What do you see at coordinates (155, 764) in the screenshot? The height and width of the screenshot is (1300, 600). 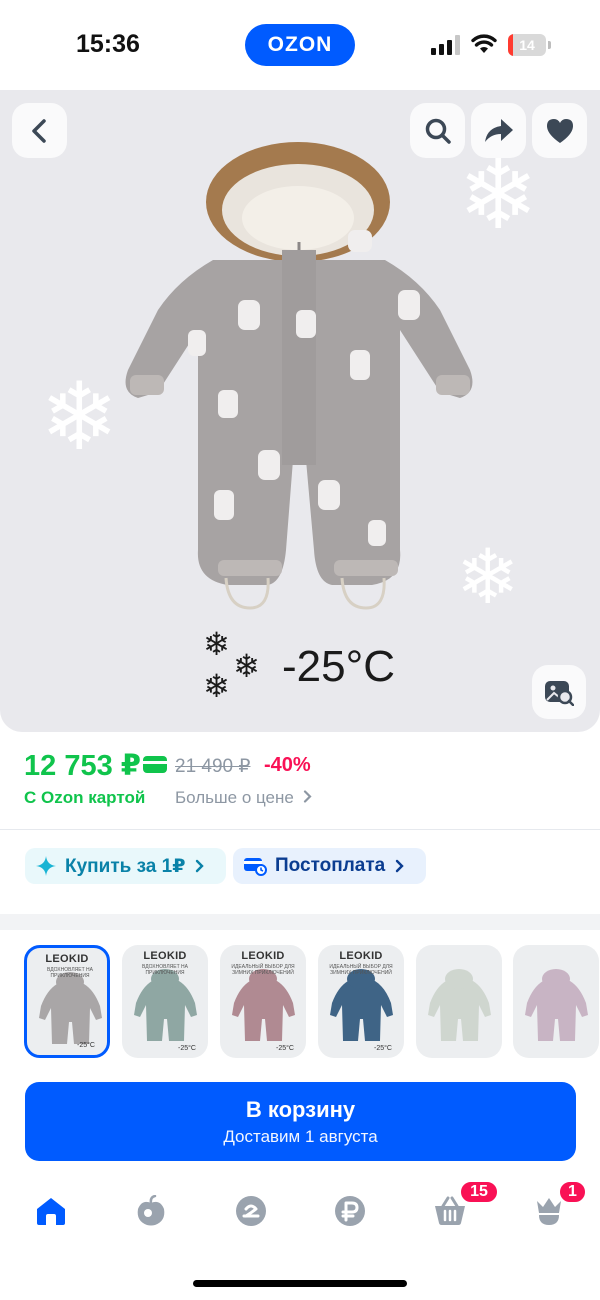 I see `ozon-card-icon` at bounding box center [155, 764].